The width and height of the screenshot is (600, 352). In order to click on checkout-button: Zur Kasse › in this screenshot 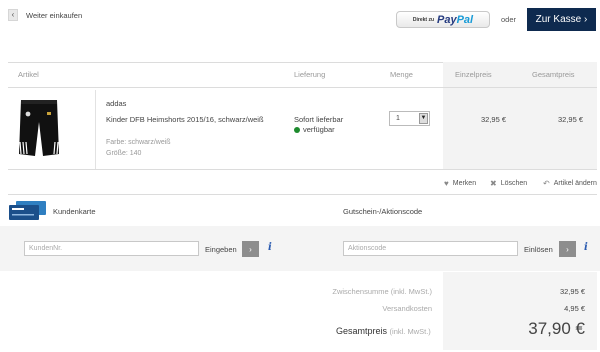, I will do `click(561, 19)`.